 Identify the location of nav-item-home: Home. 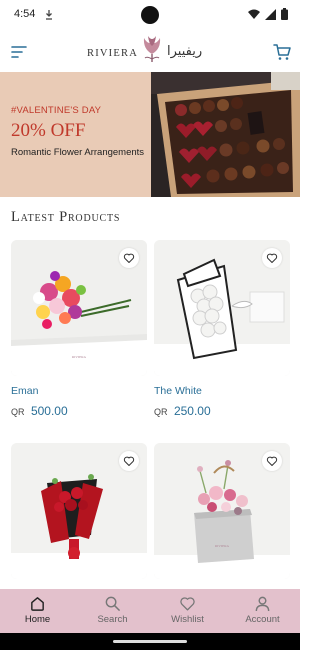
(37, 611).